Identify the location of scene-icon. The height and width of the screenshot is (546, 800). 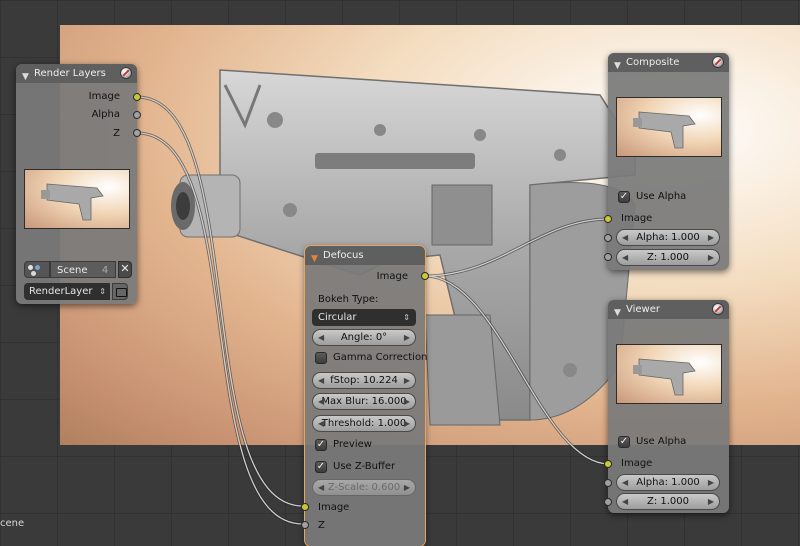
(37, 269).